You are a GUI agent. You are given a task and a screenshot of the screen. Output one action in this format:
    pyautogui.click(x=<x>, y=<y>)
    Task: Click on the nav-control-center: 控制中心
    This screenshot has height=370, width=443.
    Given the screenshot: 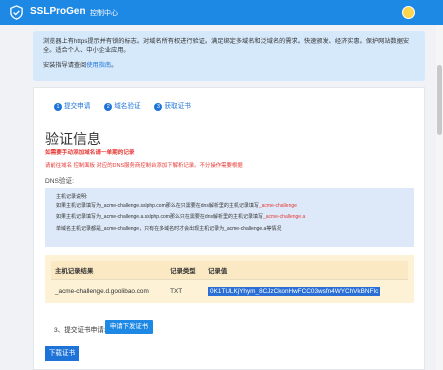 What is the action you would take?
    pyautogui.click(x=104, y=13)
    